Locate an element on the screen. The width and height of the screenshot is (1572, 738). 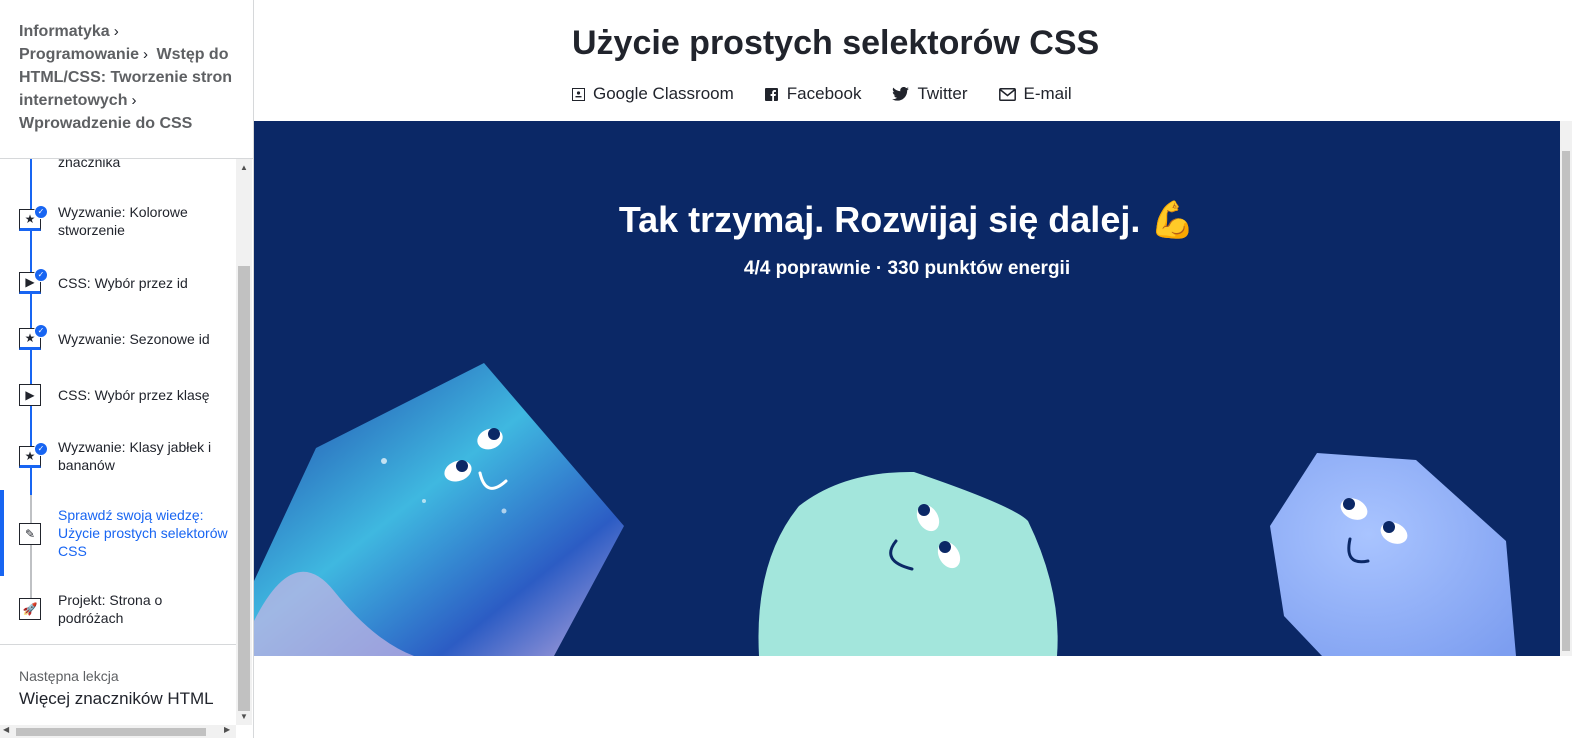
share-facebook-button: Facebook is located at coordinates (813, 94).